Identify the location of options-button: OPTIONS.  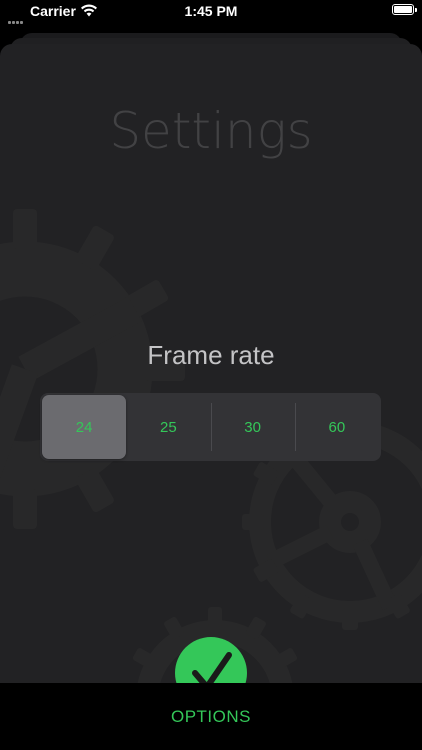
(211, 716).